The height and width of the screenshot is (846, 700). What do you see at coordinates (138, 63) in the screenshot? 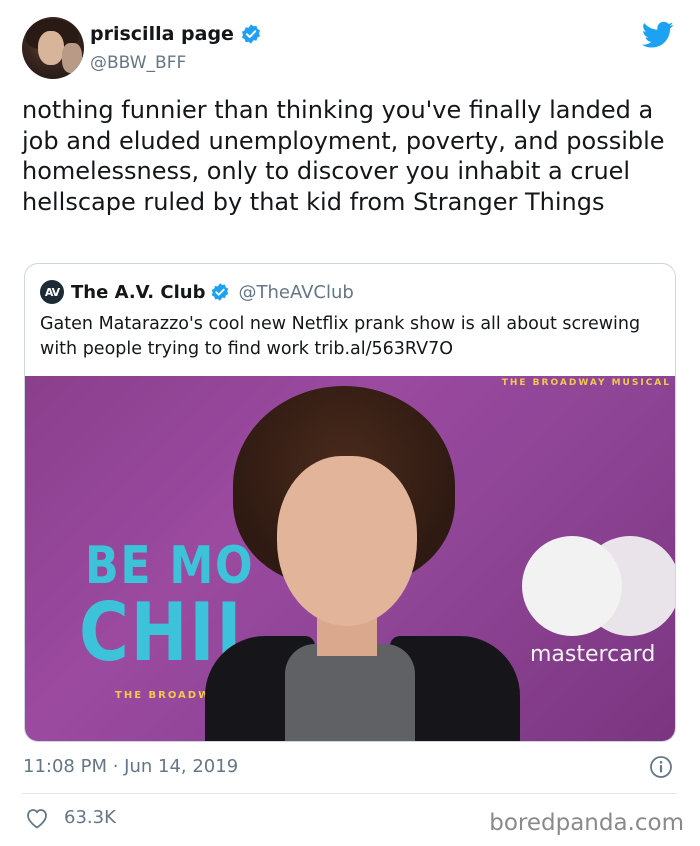
I see `user-handle: @BBW_BFF` at bounding box center [138, 63].